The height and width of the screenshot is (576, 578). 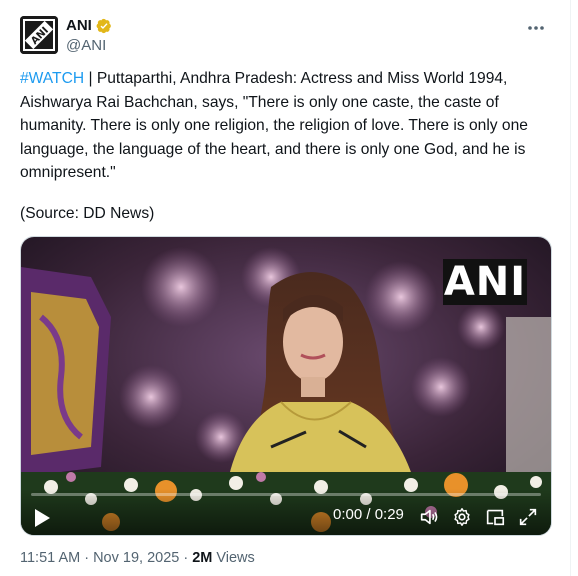 I want to click on avatar: ANI, so click(x=39, y=35).